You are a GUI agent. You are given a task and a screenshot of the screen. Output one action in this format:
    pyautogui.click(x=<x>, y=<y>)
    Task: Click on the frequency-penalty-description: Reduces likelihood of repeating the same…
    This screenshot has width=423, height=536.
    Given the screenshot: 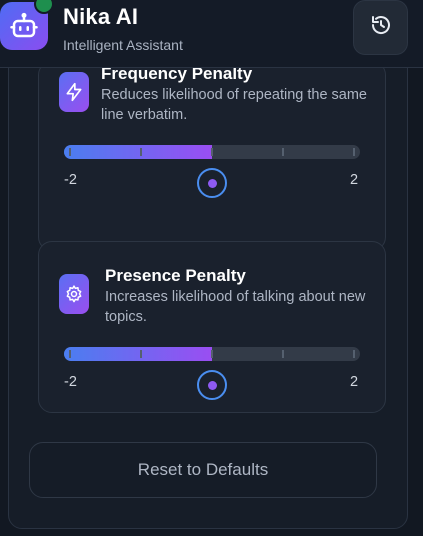 What is the action you would take?
    pyautogui.click(x=234, y=105)
    